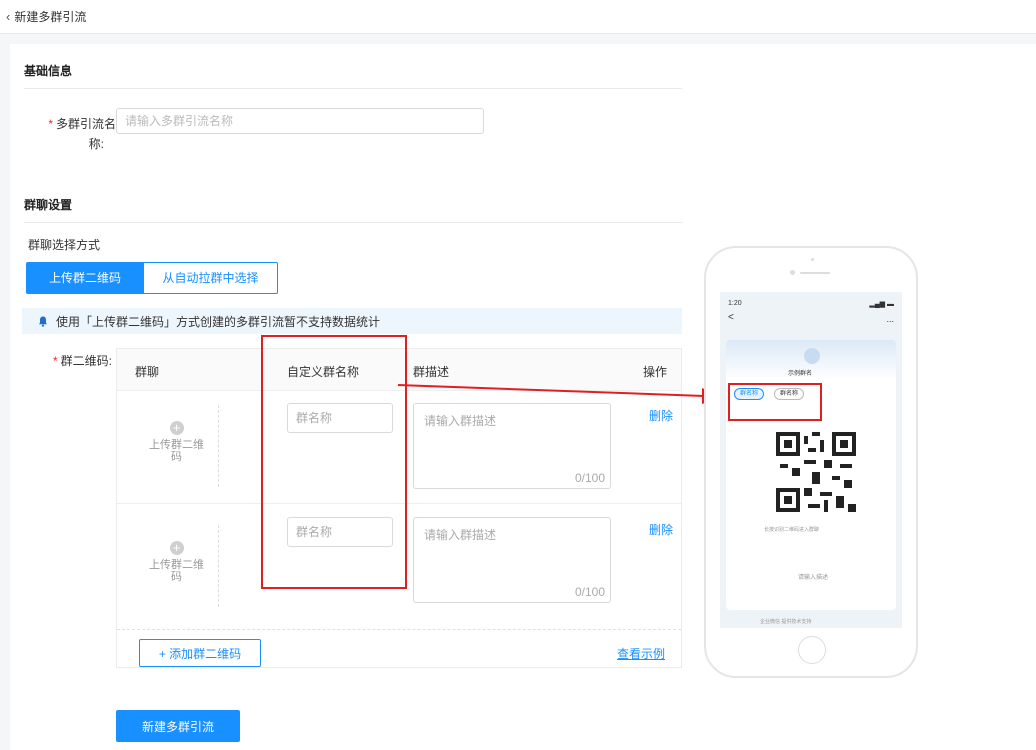 The height and width of the screenshot is (750, 1036). I want to click on home-button, so click(812, 650).